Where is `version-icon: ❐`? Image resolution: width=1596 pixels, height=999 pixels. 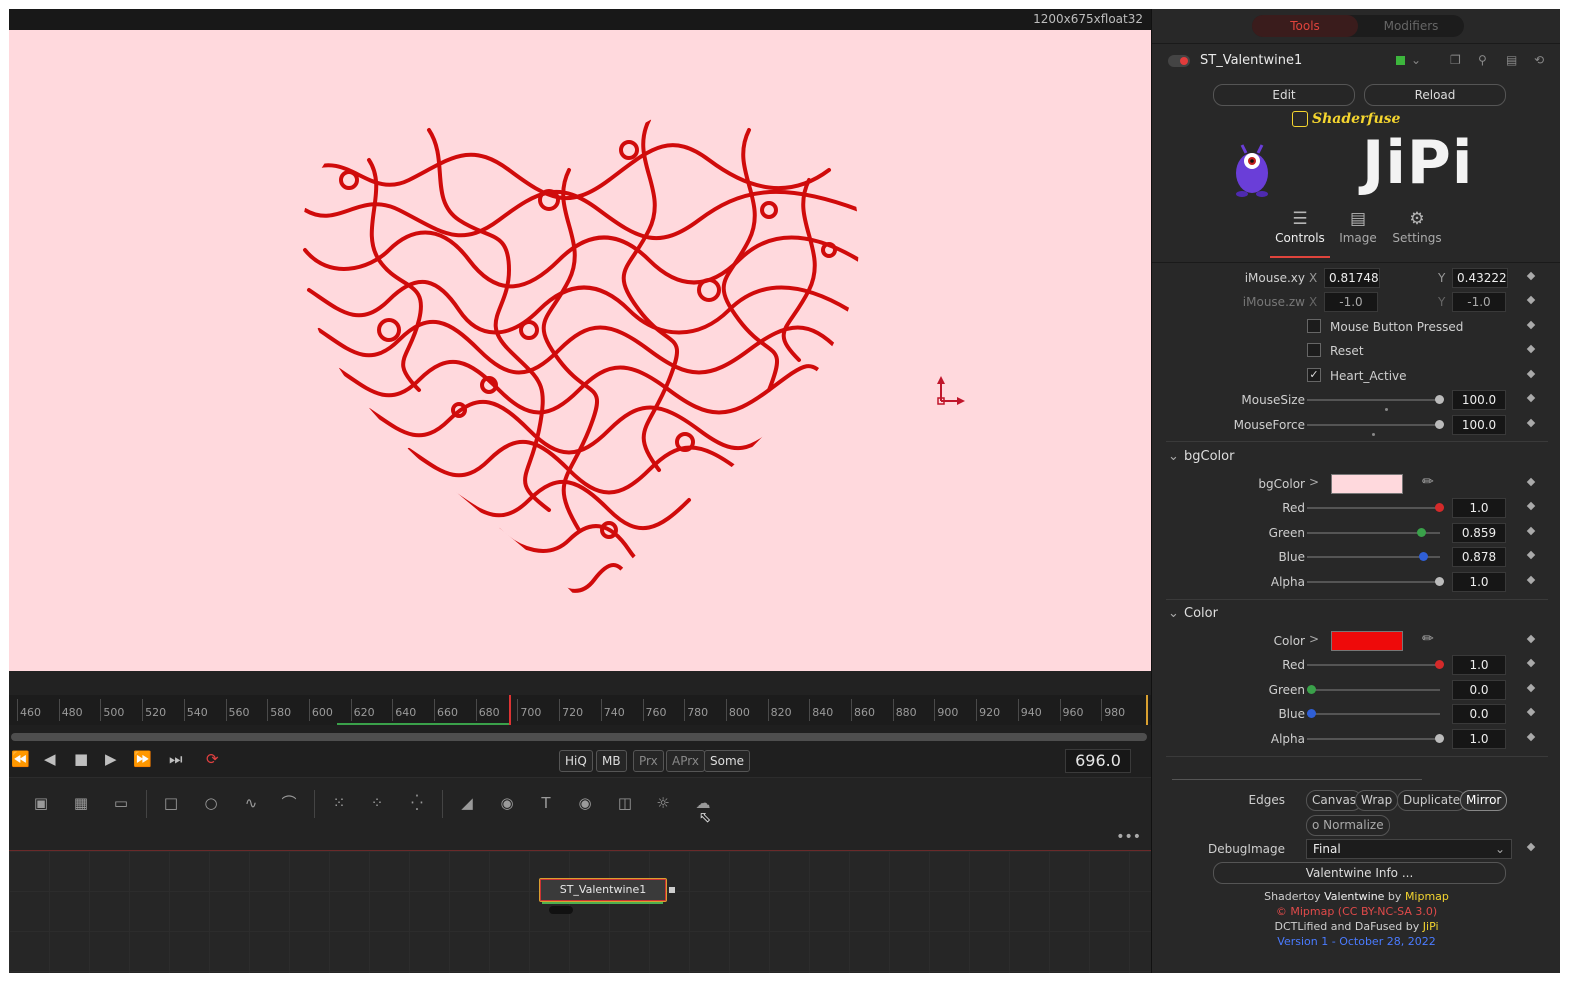 version-icon: ❐ is located at coordinates (1455, 60).